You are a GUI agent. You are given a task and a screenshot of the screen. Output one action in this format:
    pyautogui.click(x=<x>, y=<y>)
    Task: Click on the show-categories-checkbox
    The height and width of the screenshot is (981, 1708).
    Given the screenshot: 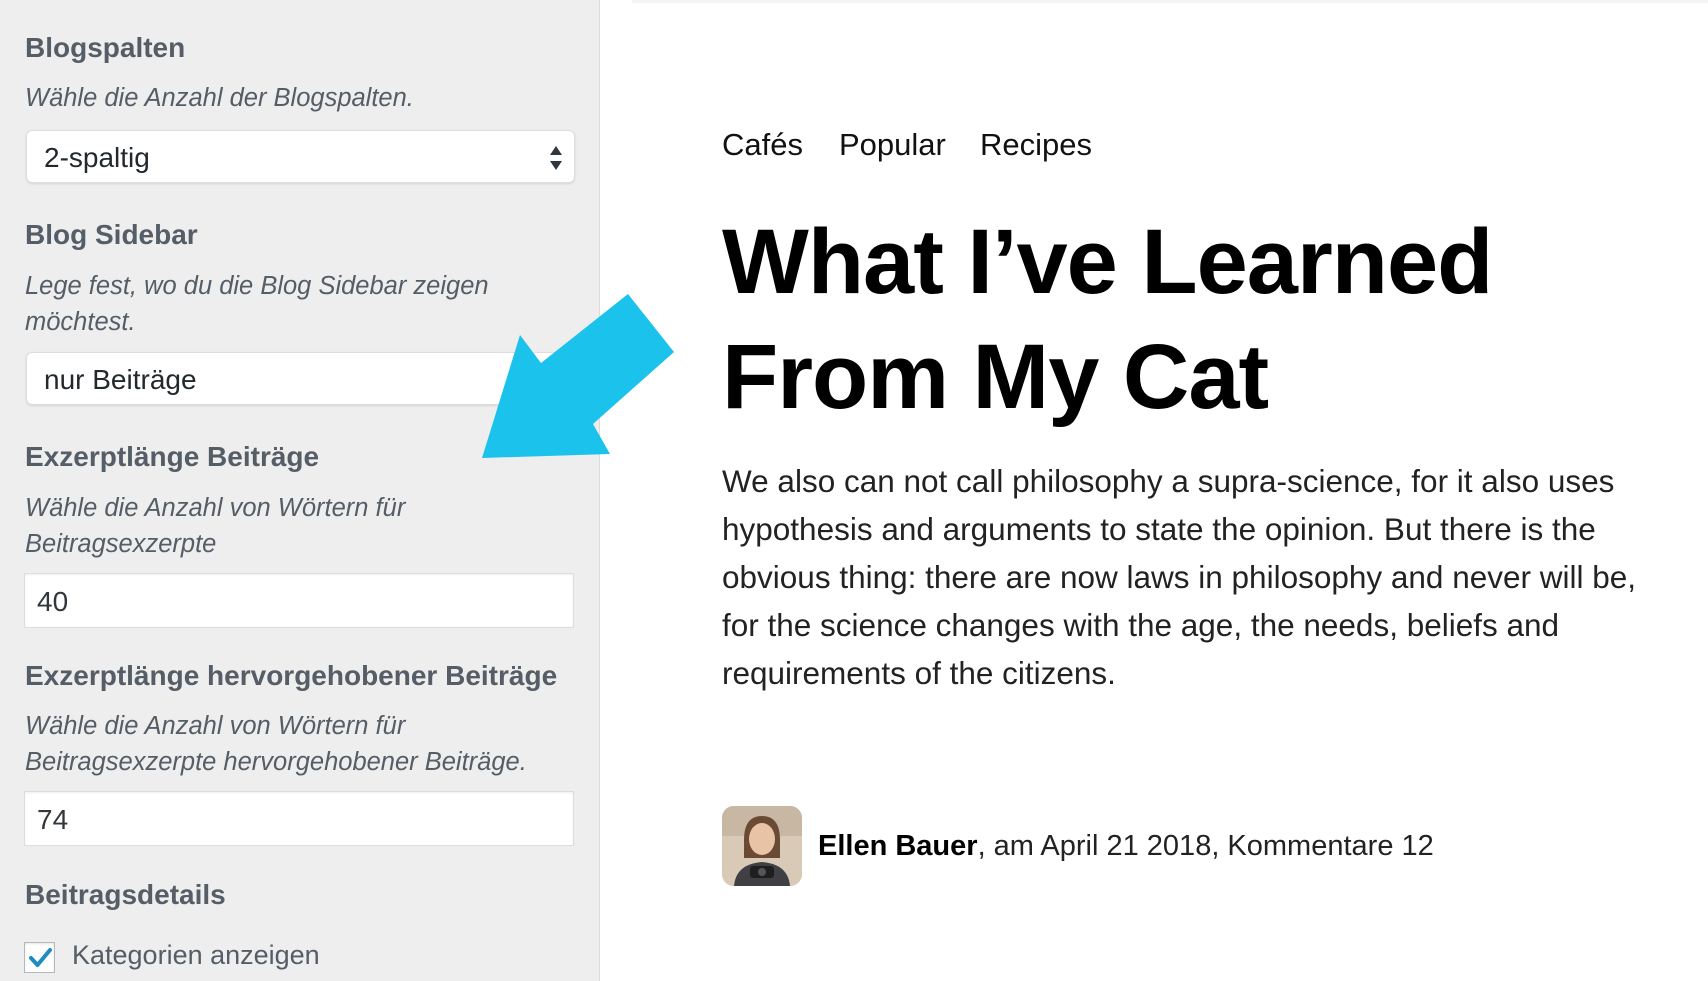 What is the action you would take?
    pyautogui.click(x=39, y=957)
    